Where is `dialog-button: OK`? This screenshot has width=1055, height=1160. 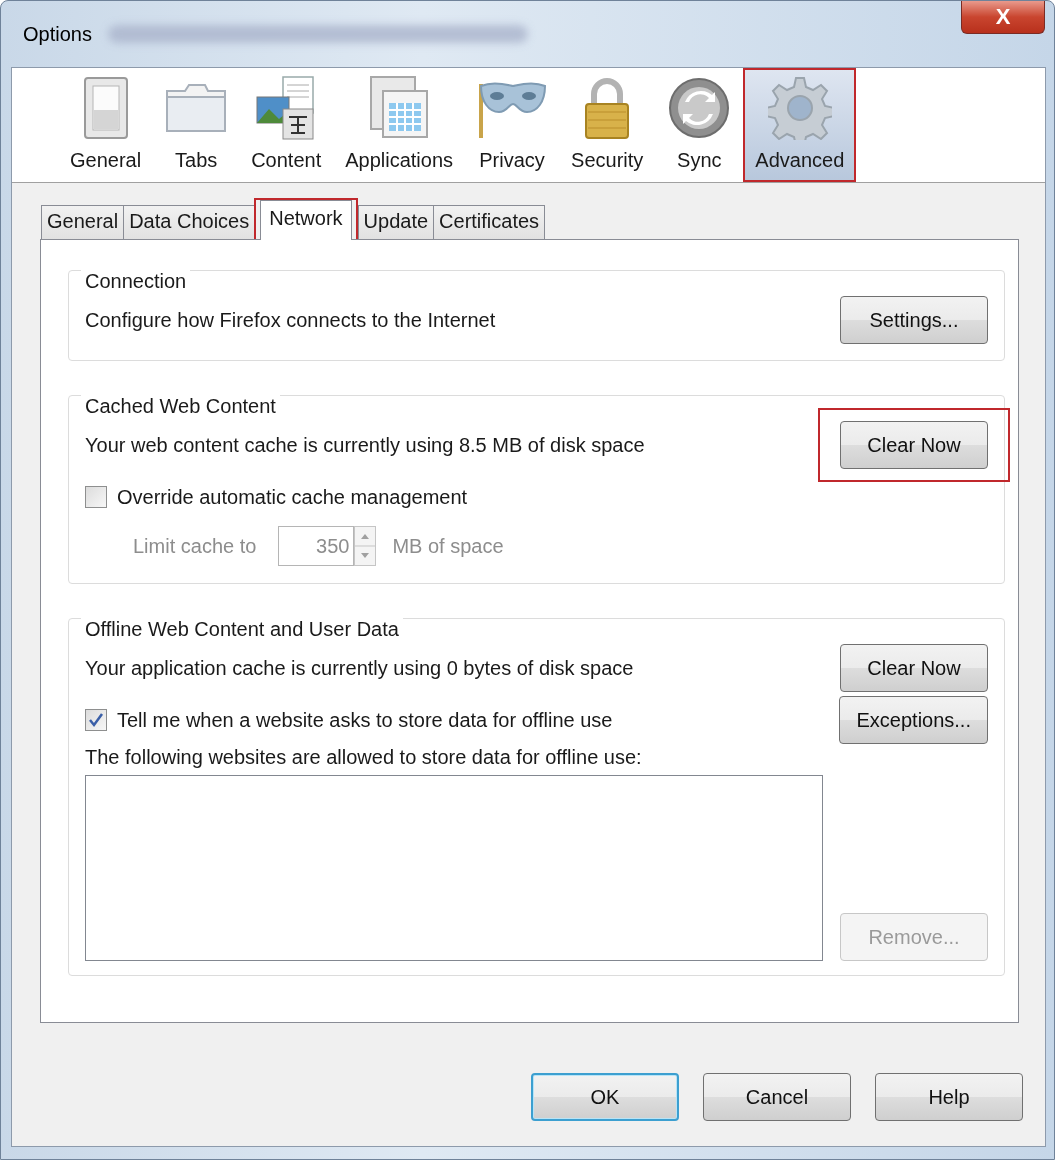
dialog-button: OK is located at coordinates (605, 1097).